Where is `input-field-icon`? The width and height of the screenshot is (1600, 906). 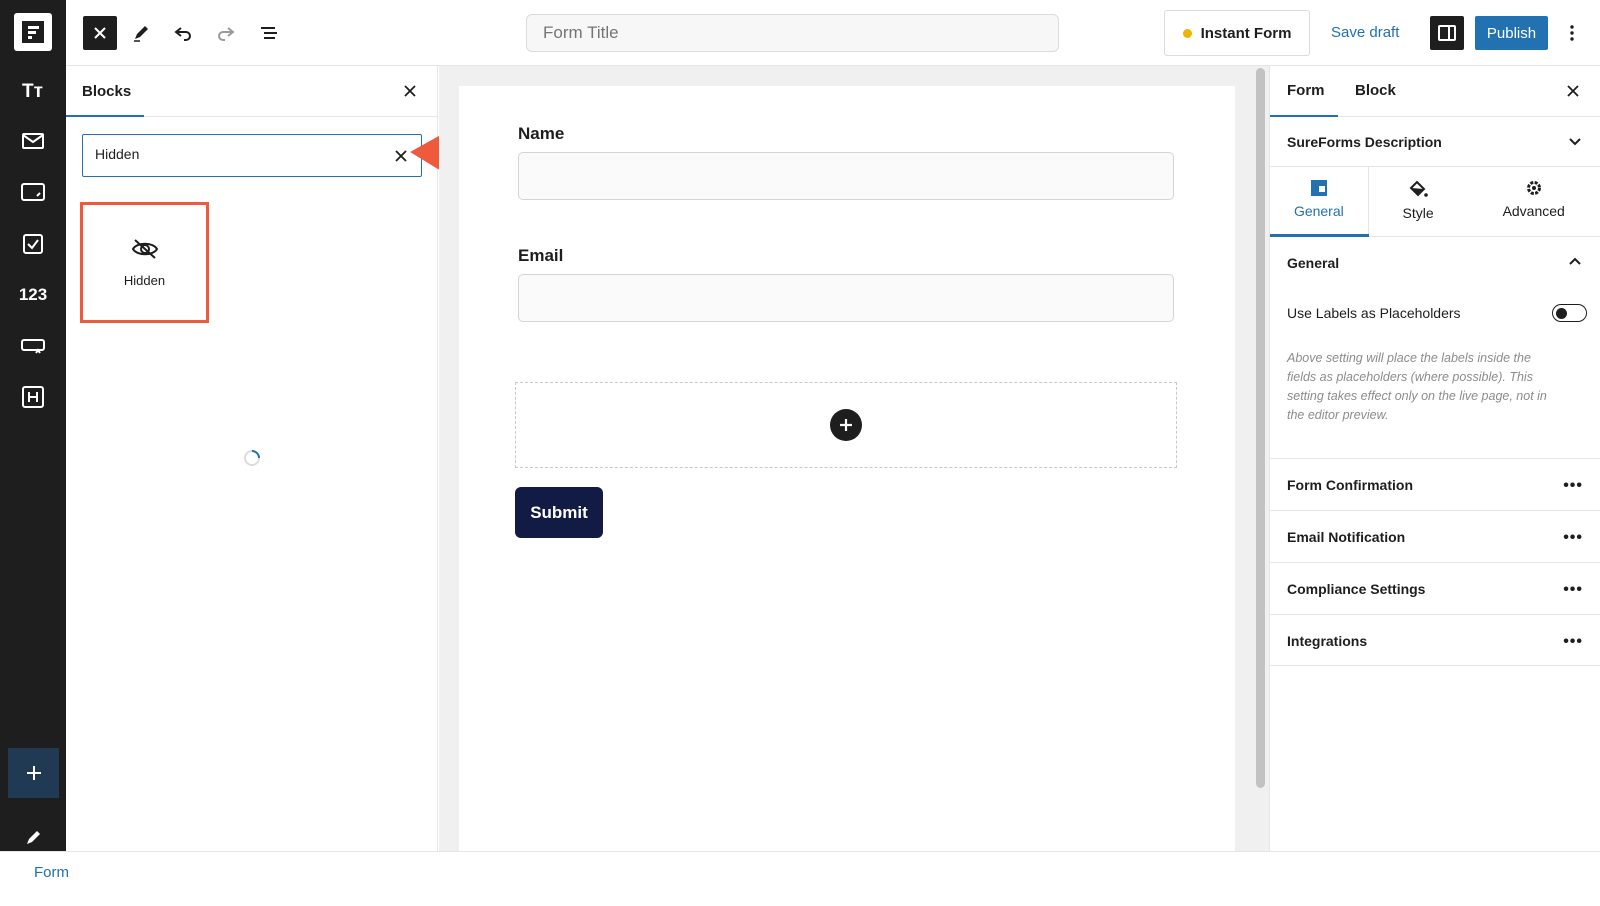 input-field-icon is located at coordinates (33, 192).